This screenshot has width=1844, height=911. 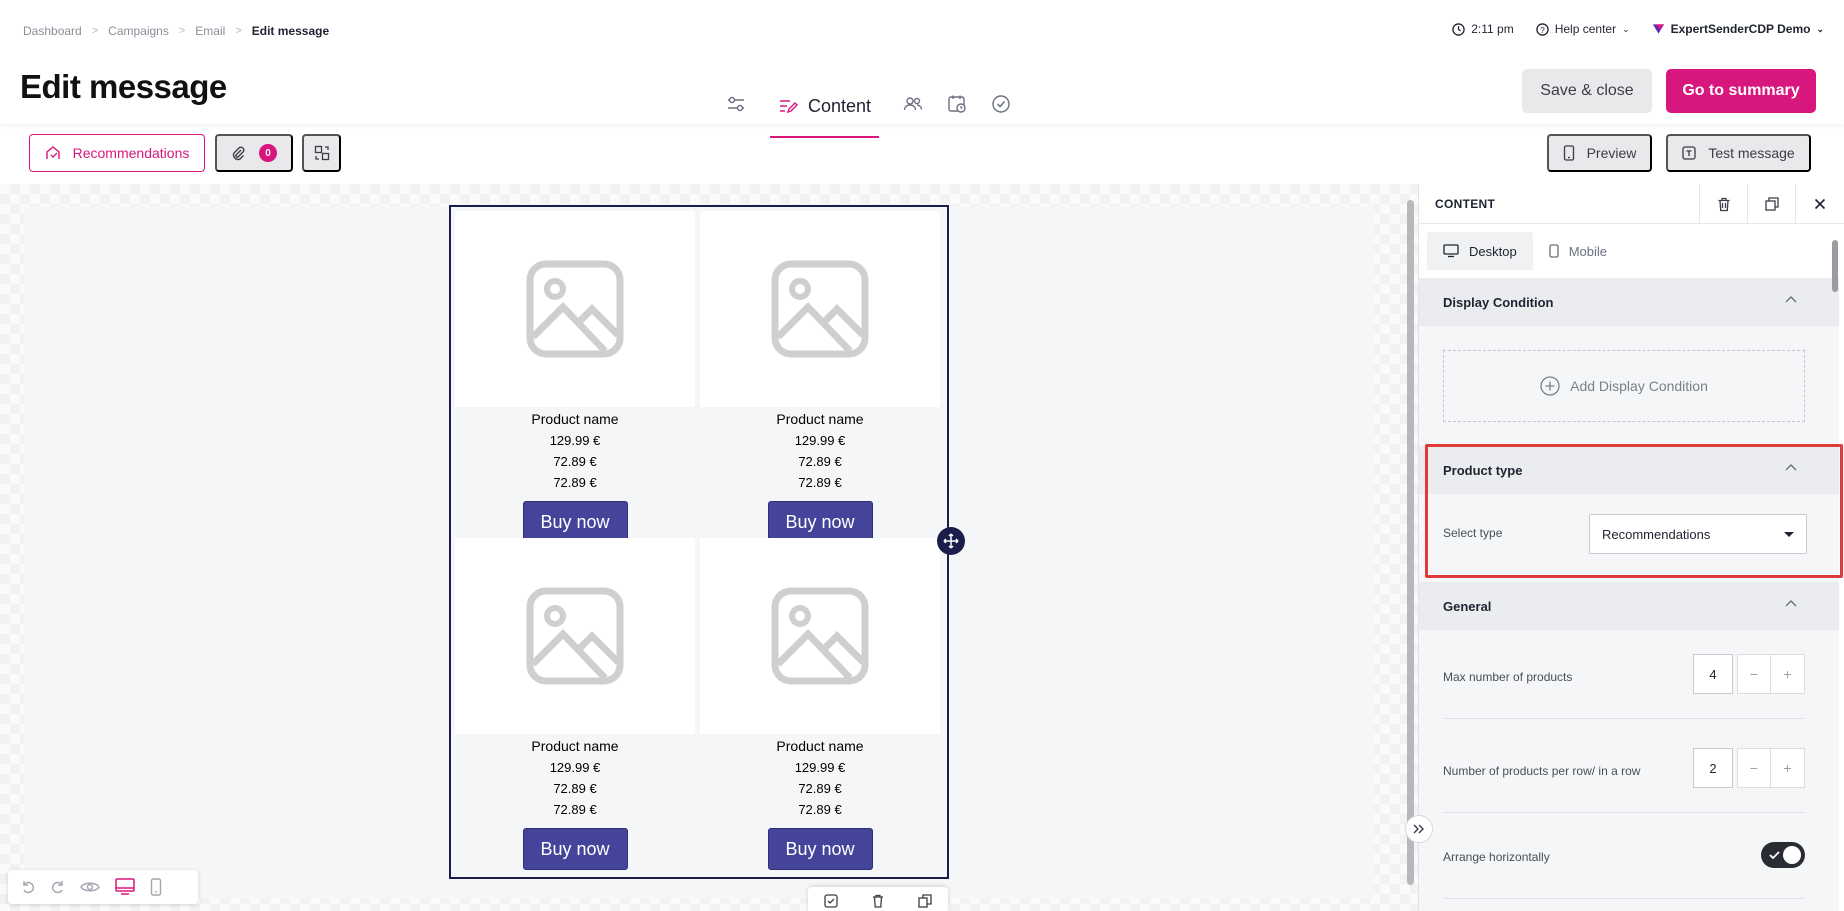 What do you see at coordinates (1629, 606) in the screenshot?
I see `general-header: General` at bounding box center [1629, 606].